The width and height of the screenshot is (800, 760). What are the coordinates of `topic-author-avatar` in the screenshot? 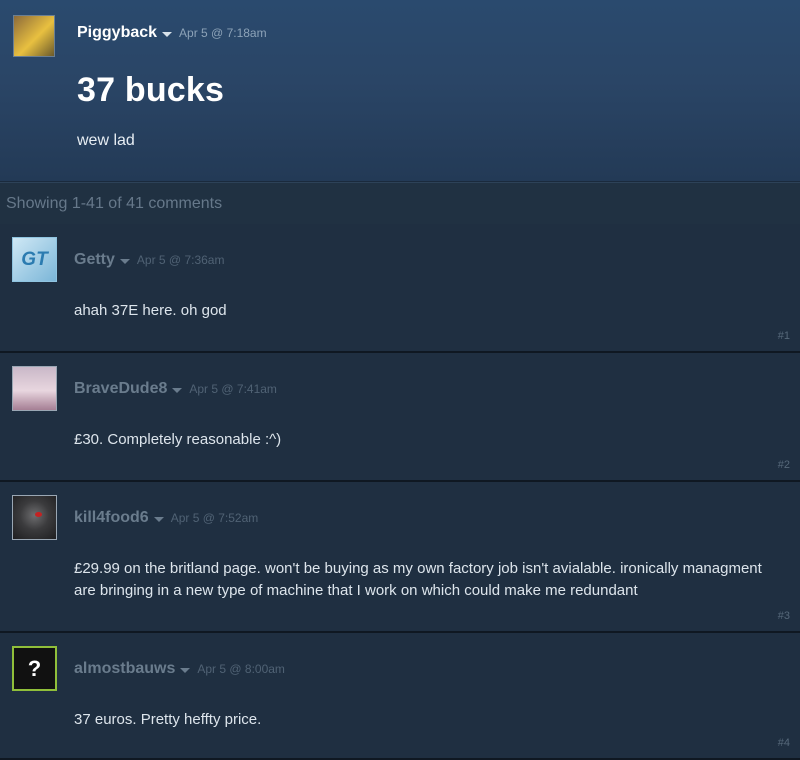 It's located at (34, 36).